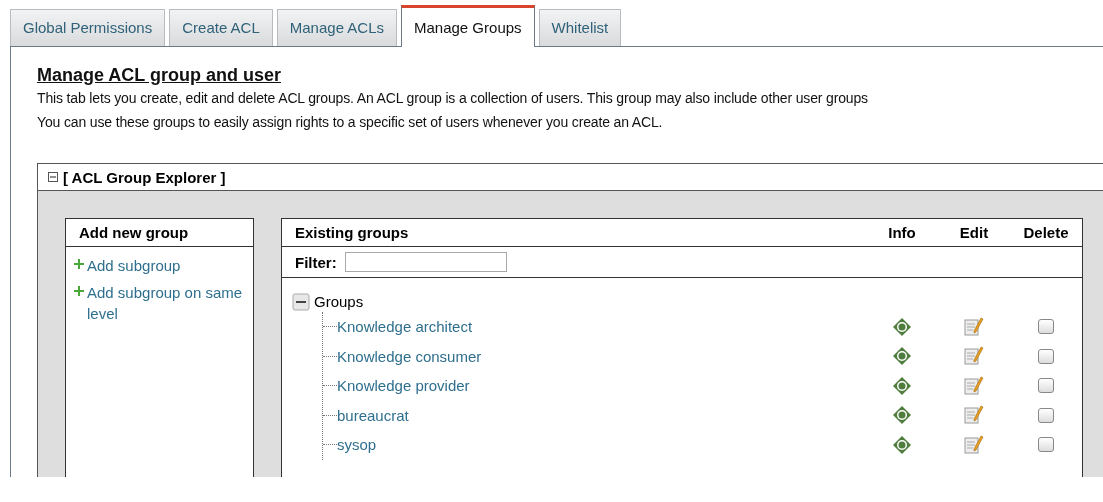 This screenshot has width=1103, height=502. What do you see at coordinates (468, 26) in the screenshot?
I see `tab: Manage Groups` at bounding box center [468, 26].